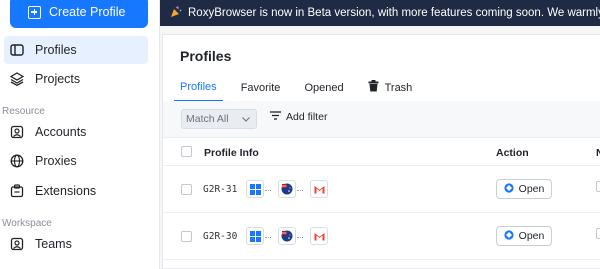  I want to click on sidebar-item-teams: Teams, so click(76, 244).